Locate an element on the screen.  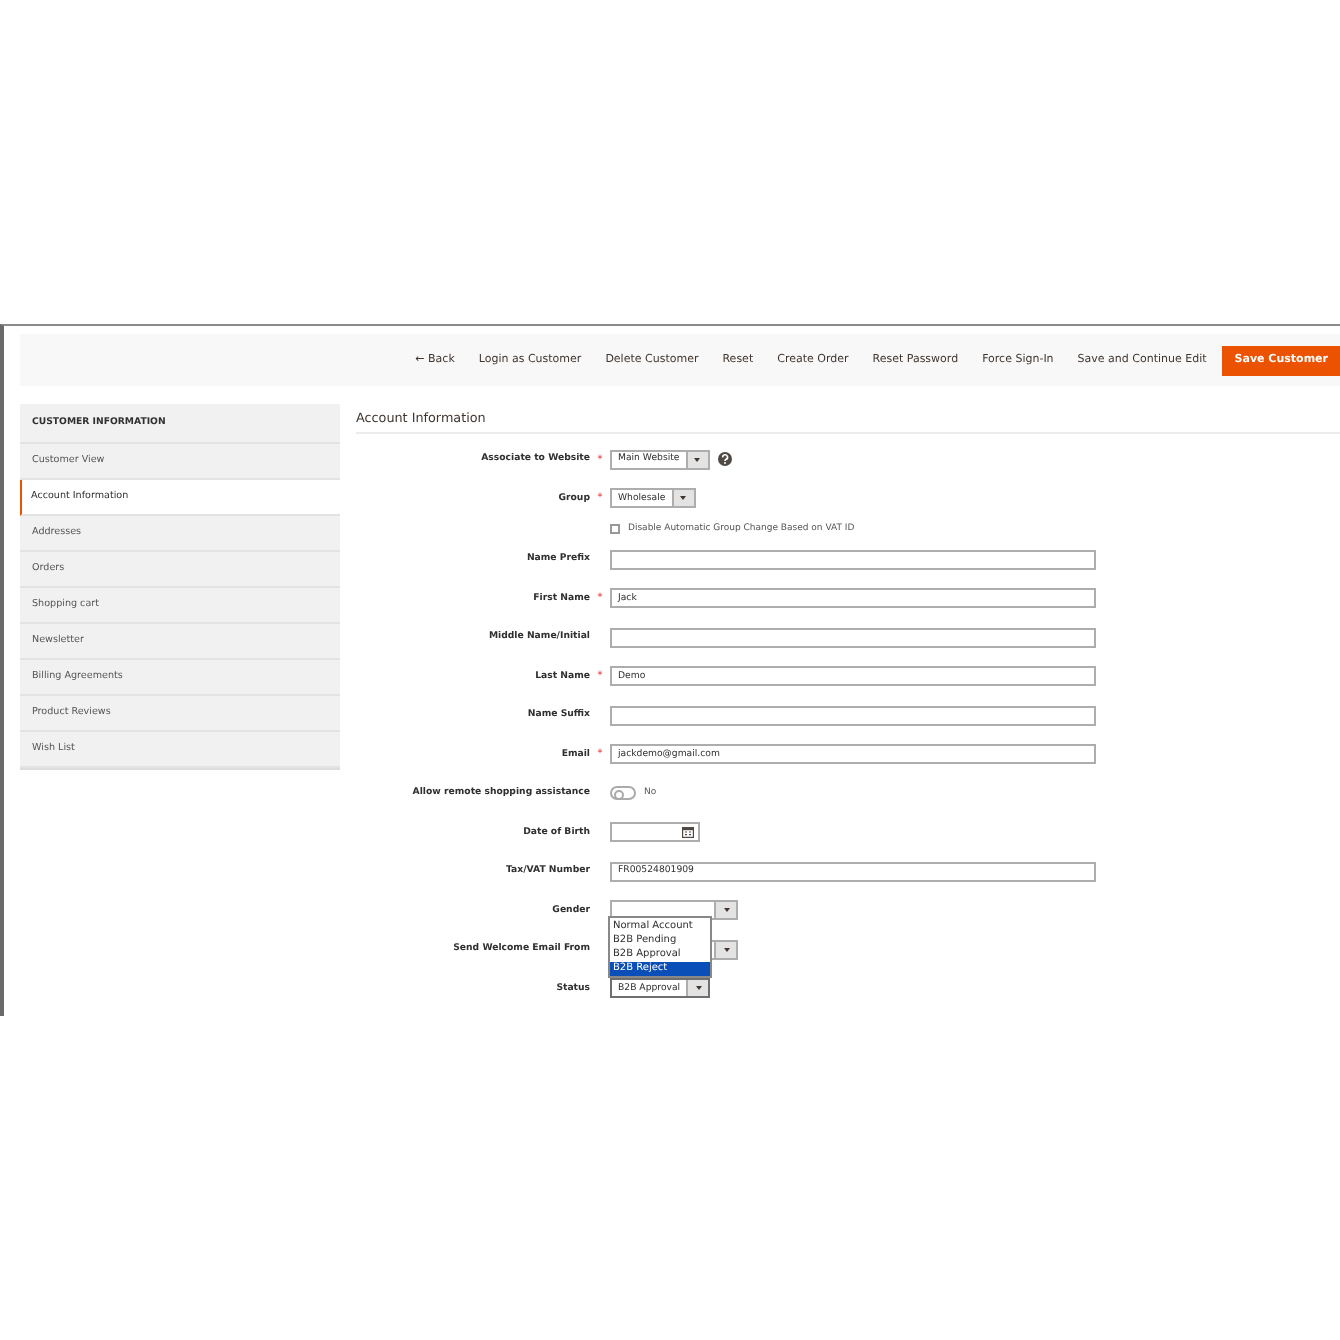
toggle-switch is located at coordinates (623, 793).